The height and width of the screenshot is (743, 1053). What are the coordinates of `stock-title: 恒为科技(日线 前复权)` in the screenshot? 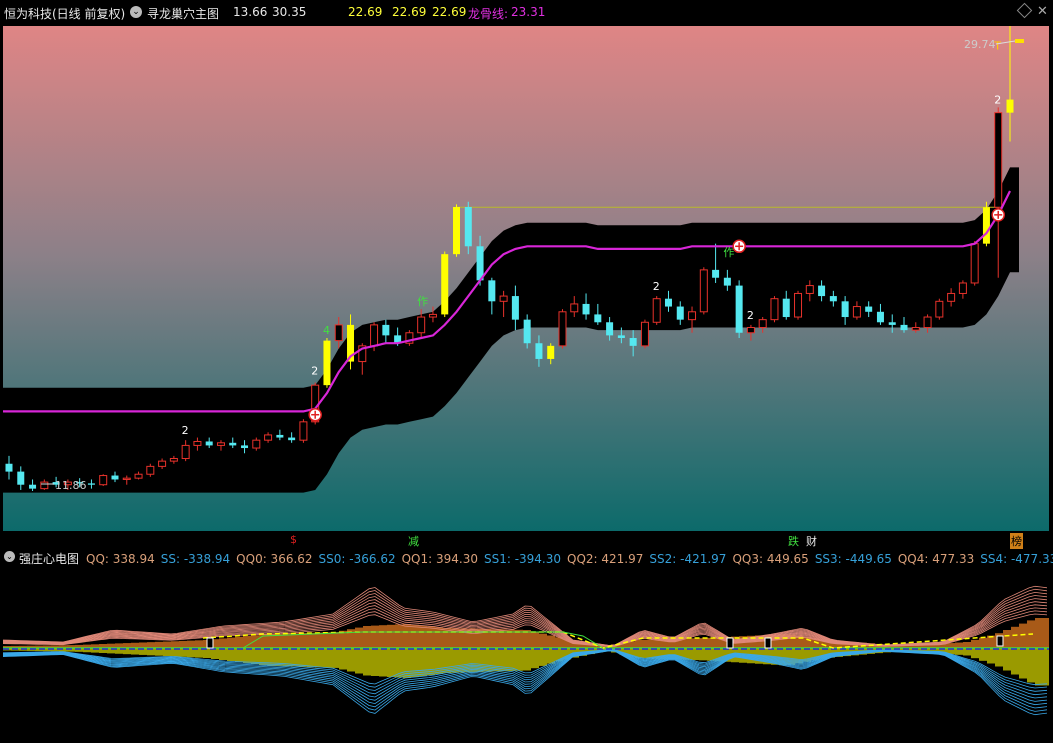 It's located at (65, 14).